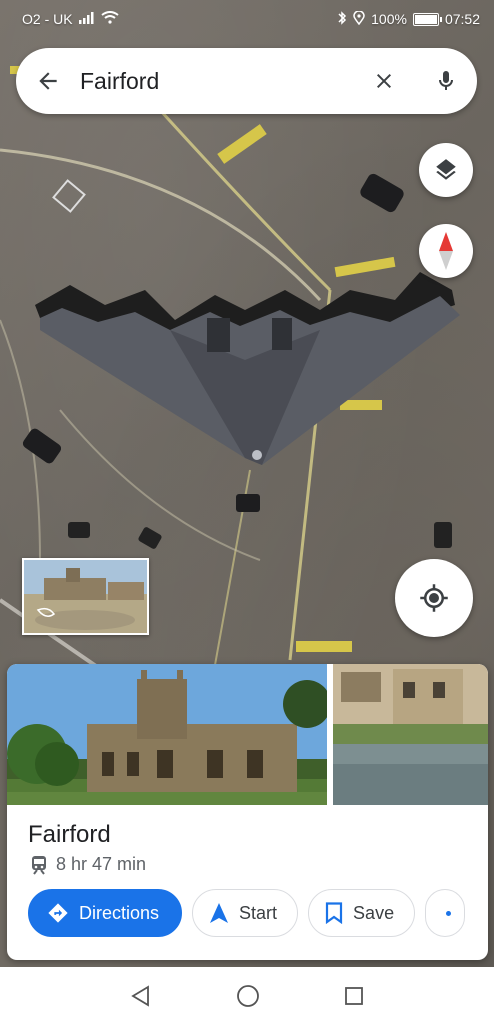 This screenshot has width=494, height=1024. What do you see at coordinates (359, 18) in the screenshot?
I see `location-icon` at bounding box center [359, 18].